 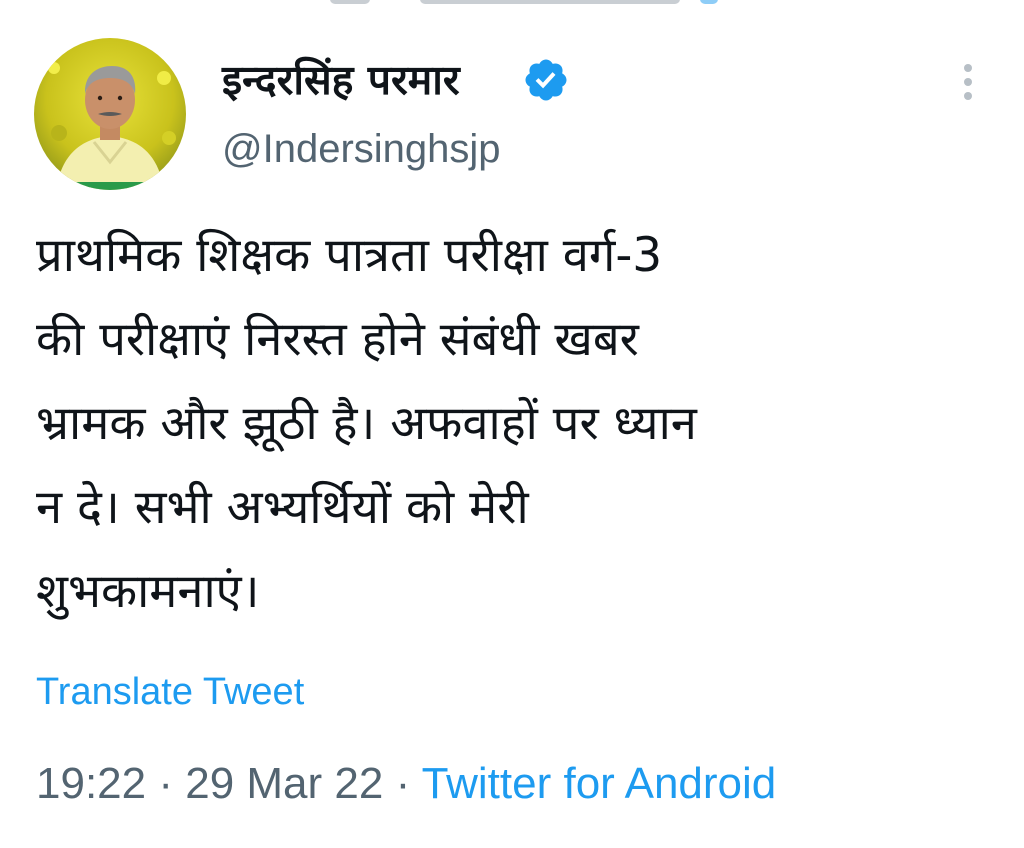 What do you see at coordinates (170, 692) in the screenshot?
I see `translate-tweet-link: Translate Tweet` at bounding box center [170, 692].